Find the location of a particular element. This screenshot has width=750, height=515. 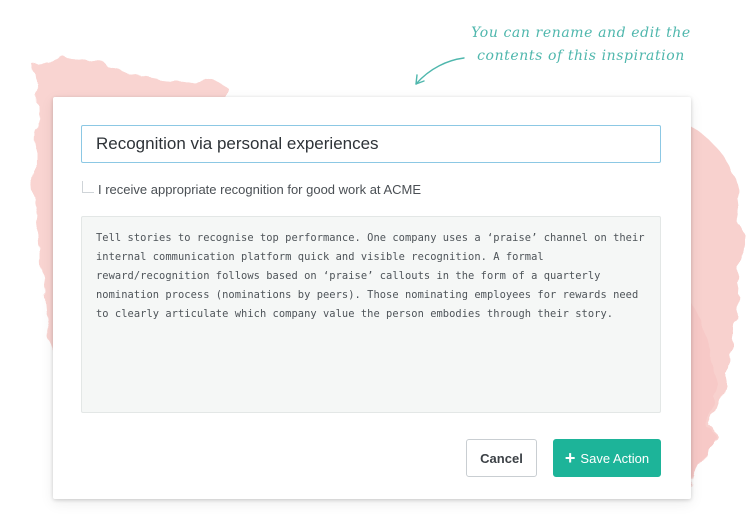

question-checkbox is located at coordinates (88, 187).